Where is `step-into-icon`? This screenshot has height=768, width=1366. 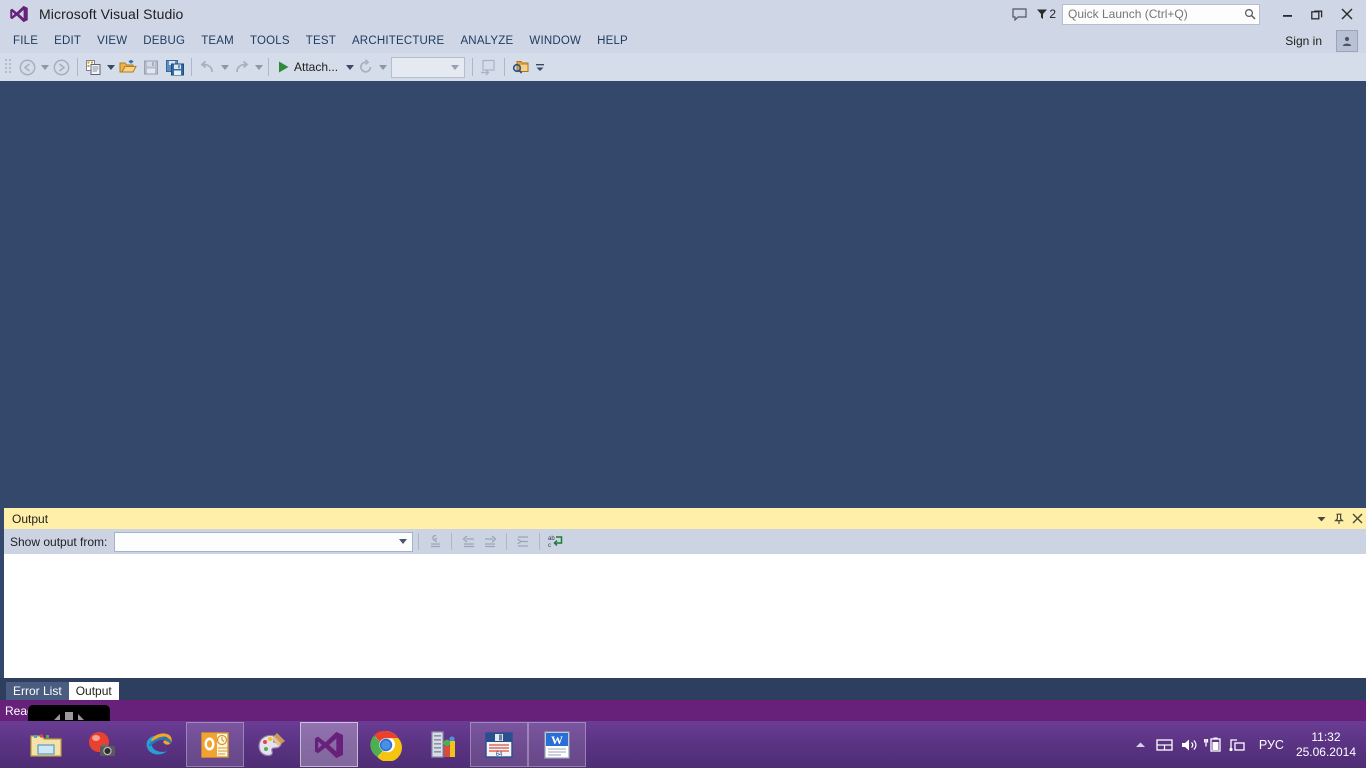 step-into-icon is located at coordinates (488, 67).